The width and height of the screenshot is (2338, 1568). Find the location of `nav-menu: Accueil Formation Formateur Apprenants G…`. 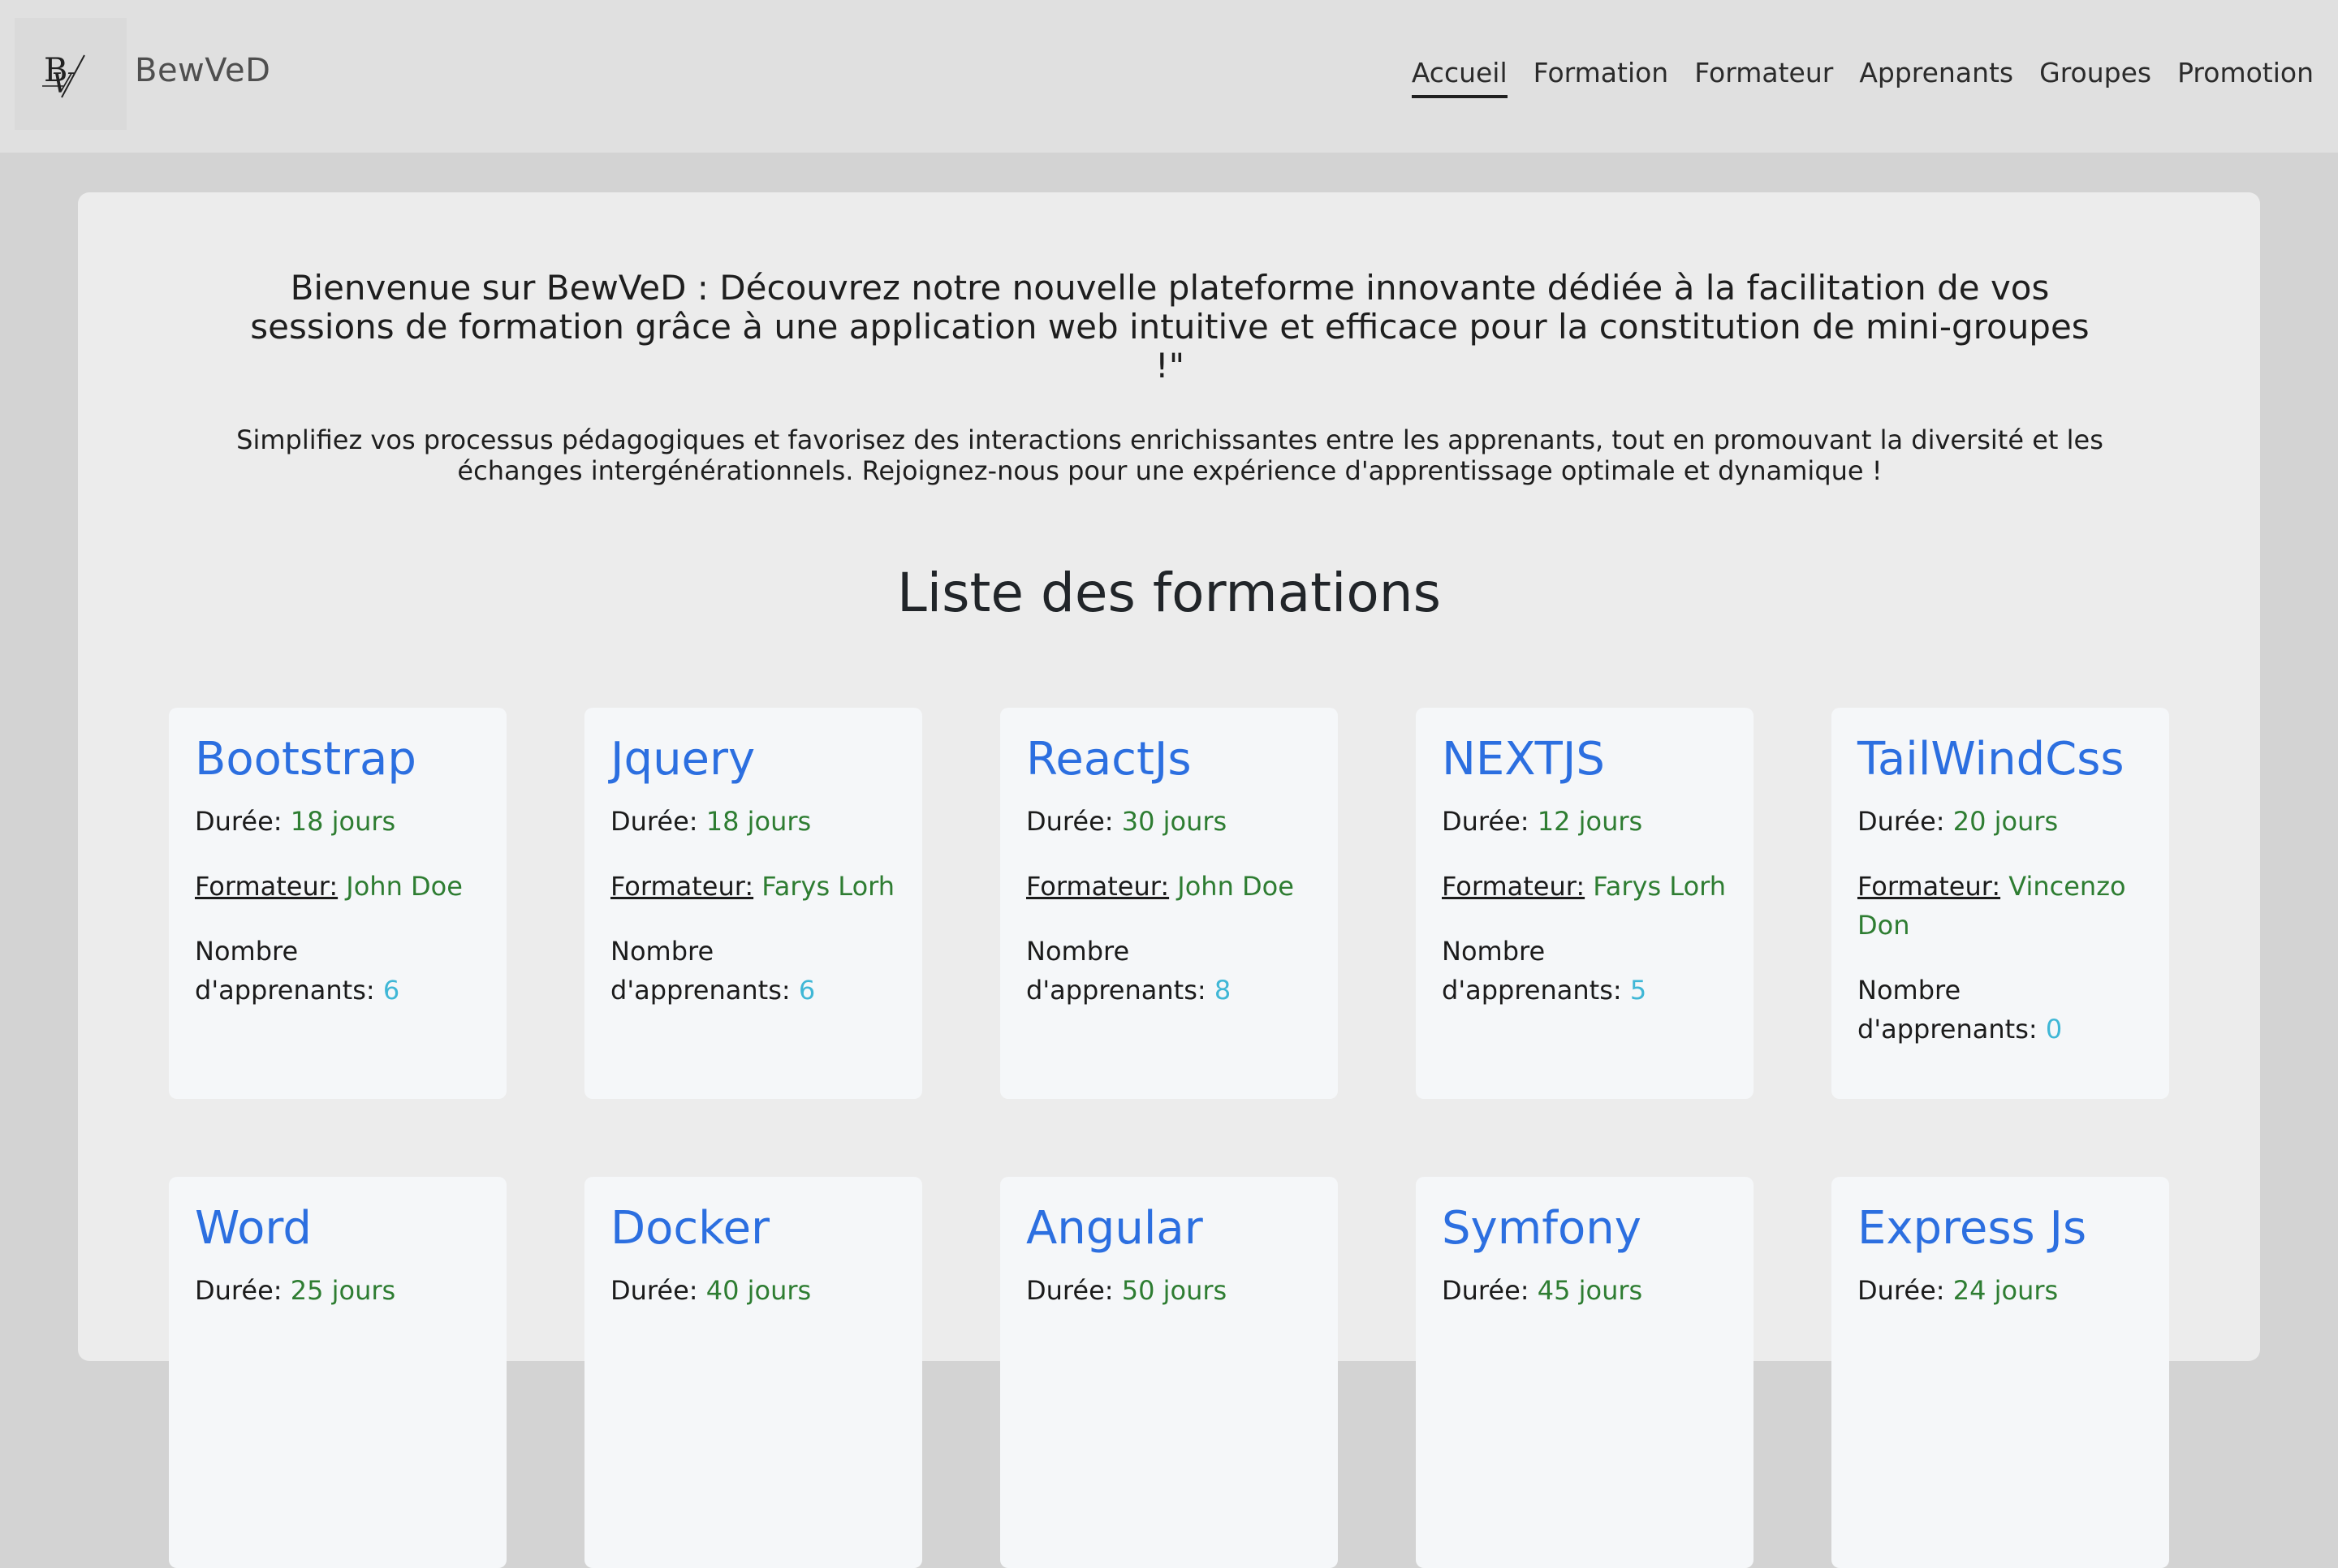

nav-menu: Accueil Formation Formateur Apprenants G… is located at coordinates (1862, 77).